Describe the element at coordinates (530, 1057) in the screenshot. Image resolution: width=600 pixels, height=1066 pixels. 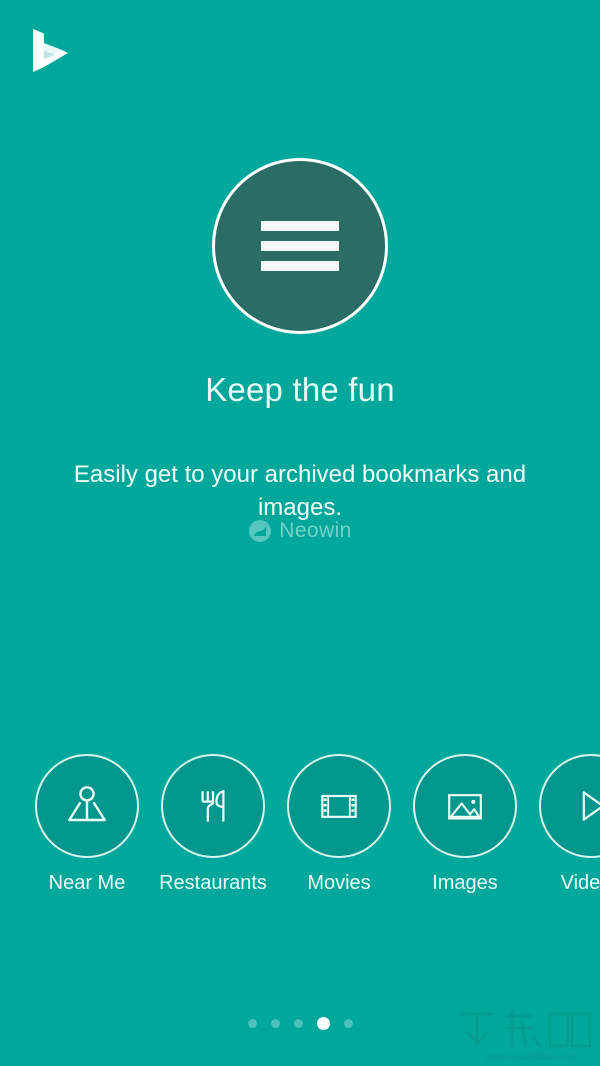
I see `svg-text: www.xiazaiba.com` at that location.